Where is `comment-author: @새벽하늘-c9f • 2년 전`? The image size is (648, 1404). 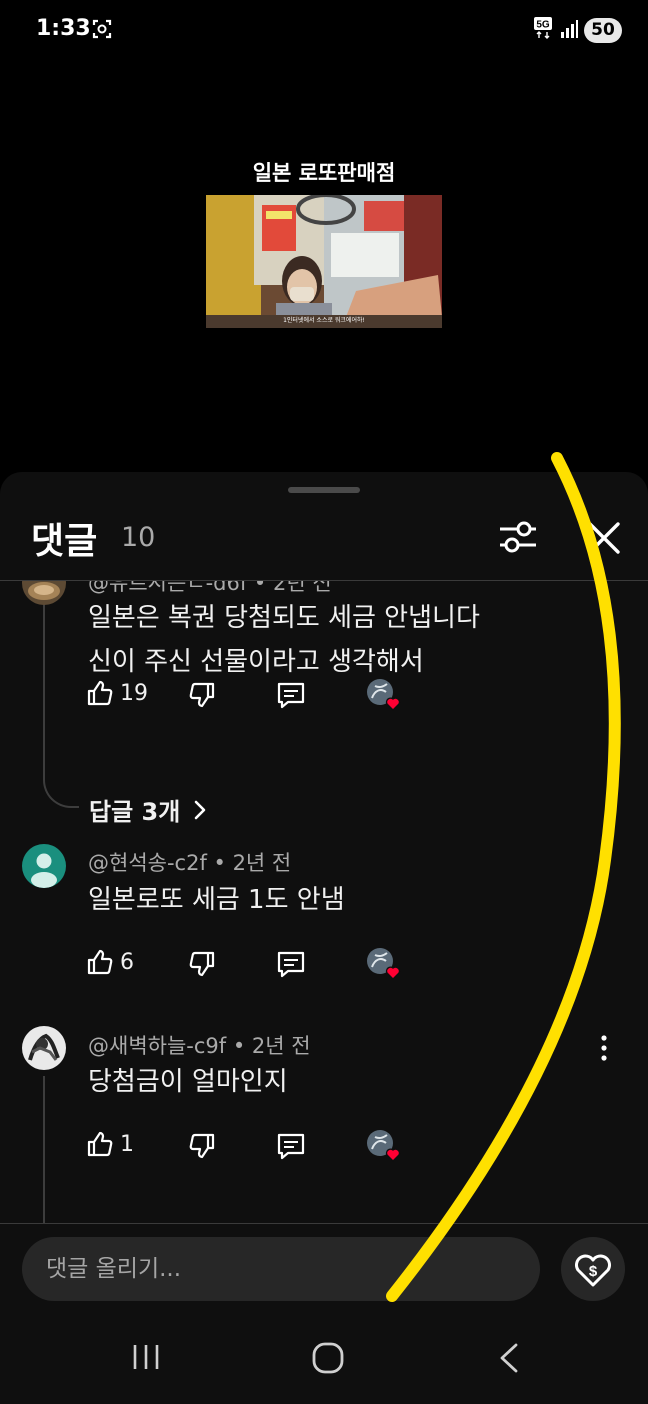
comment-author: @새벽하늘-c9f • 2년 전 is located at coordinates (199, 1045).